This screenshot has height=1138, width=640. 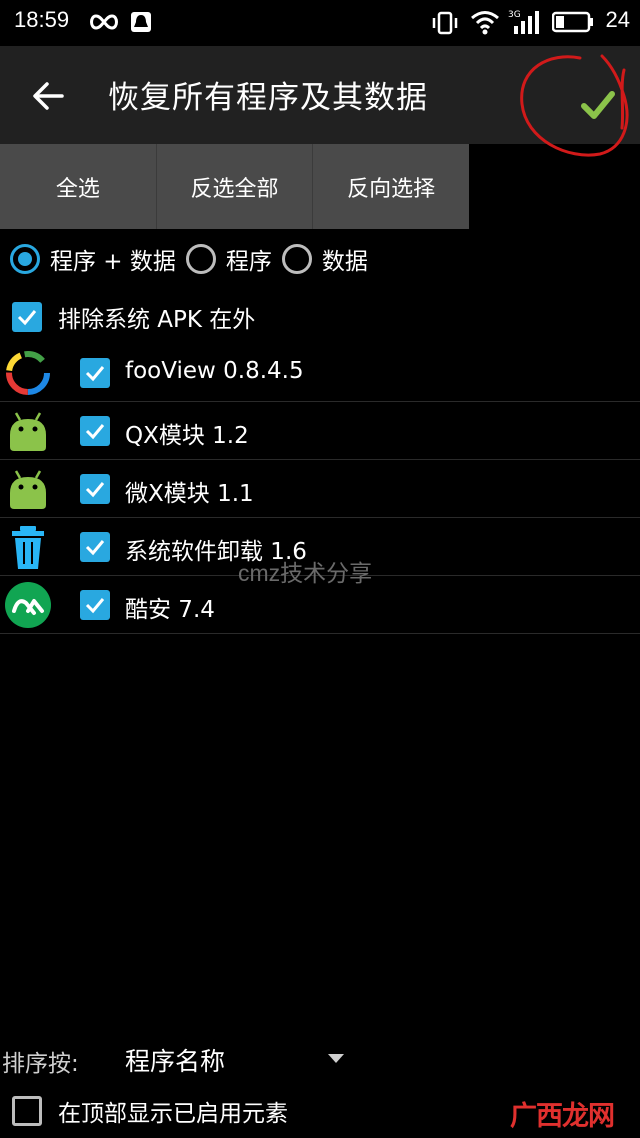 I want to click on invert-selection-button: 反向选择, so click(x=391, y=186).